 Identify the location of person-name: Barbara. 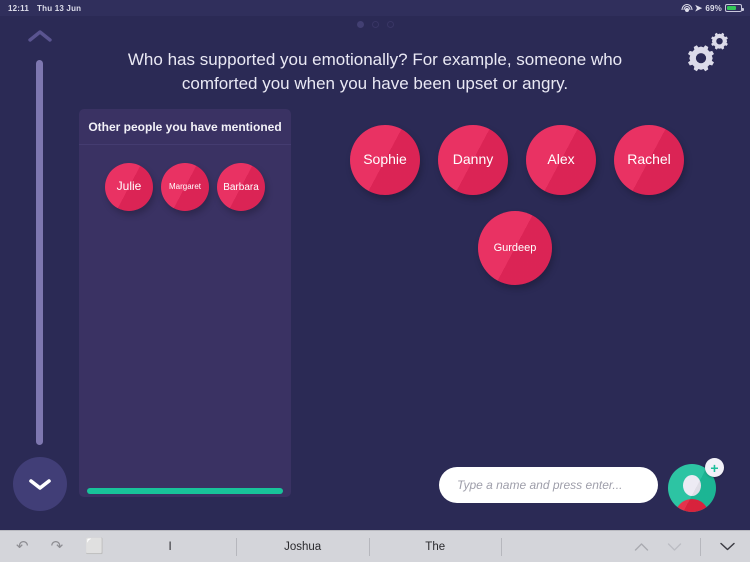
(241, 187).